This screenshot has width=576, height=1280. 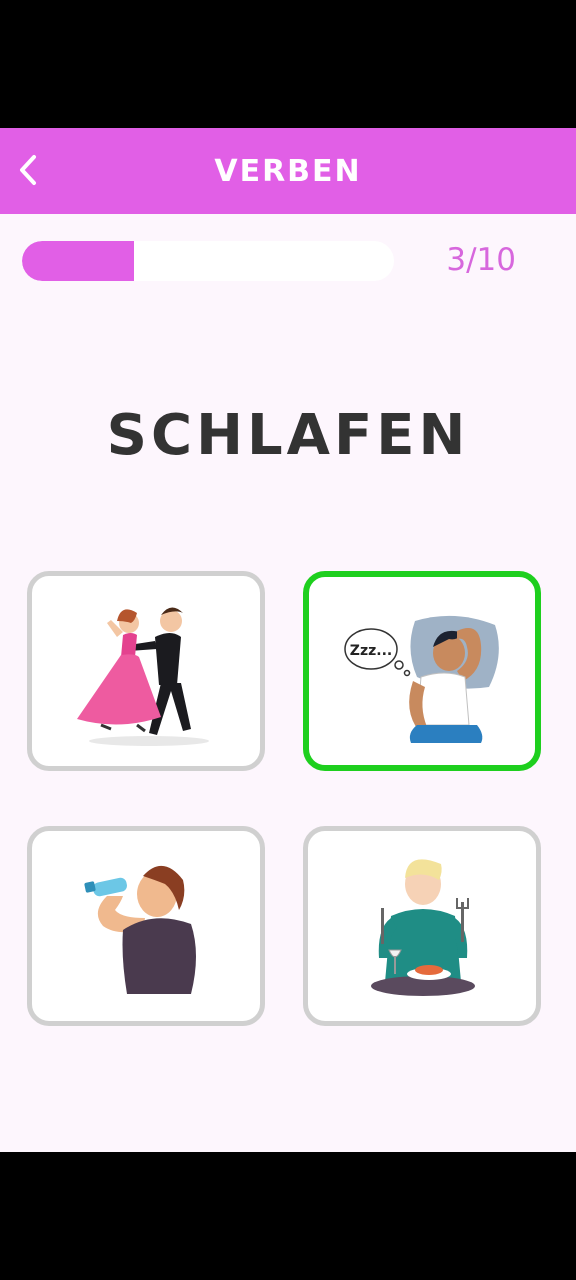 I want to click on back-button, so click(x=28, y=170).